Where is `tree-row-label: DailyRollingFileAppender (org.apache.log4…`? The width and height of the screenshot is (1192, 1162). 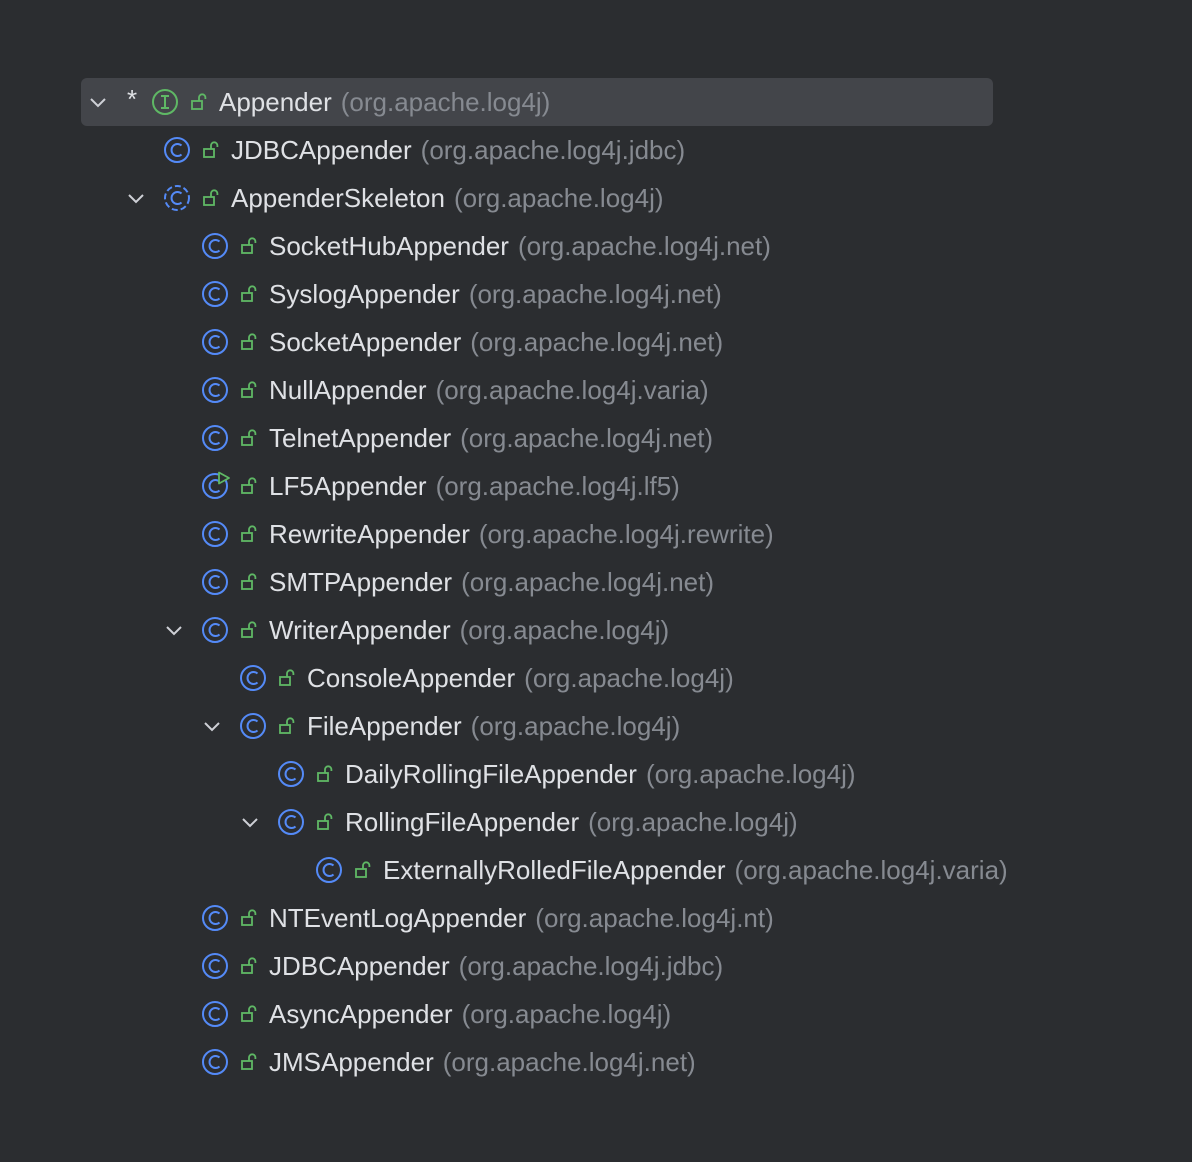
tree-row-label: DailyRollingFileAppender (org.apache.log4… is located at coordinates (600, 774).